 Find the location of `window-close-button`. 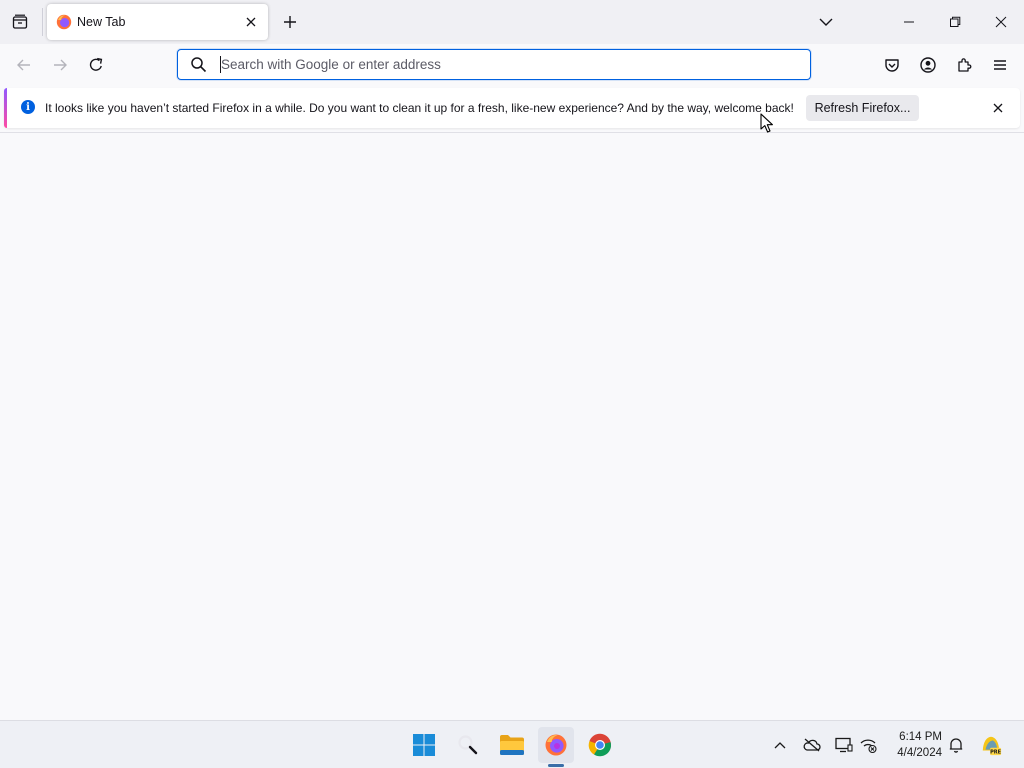

window-close-button is located at coordinates (1001, 22).